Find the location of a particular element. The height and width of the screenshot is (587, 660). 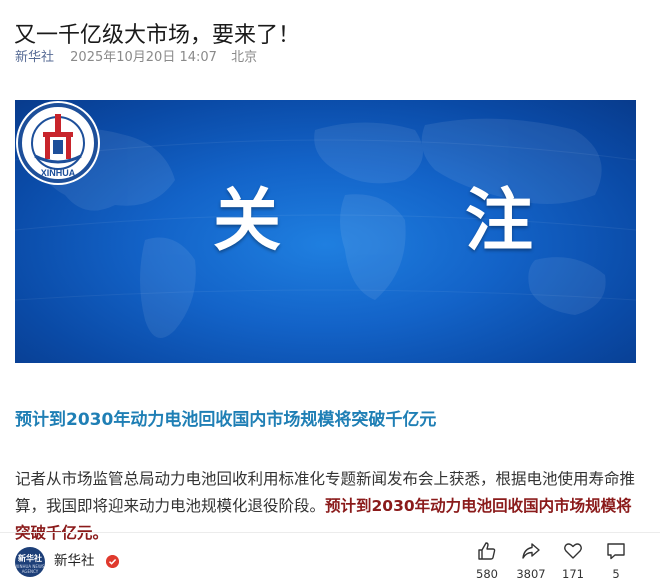

comment-button: 5 is located at coordinates (616, 563).